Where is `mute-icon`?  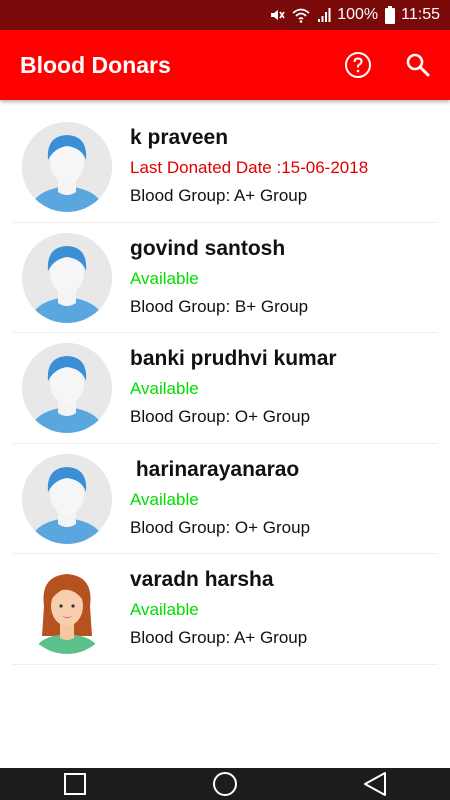
mute-icon is located at coordinates (277, 15).